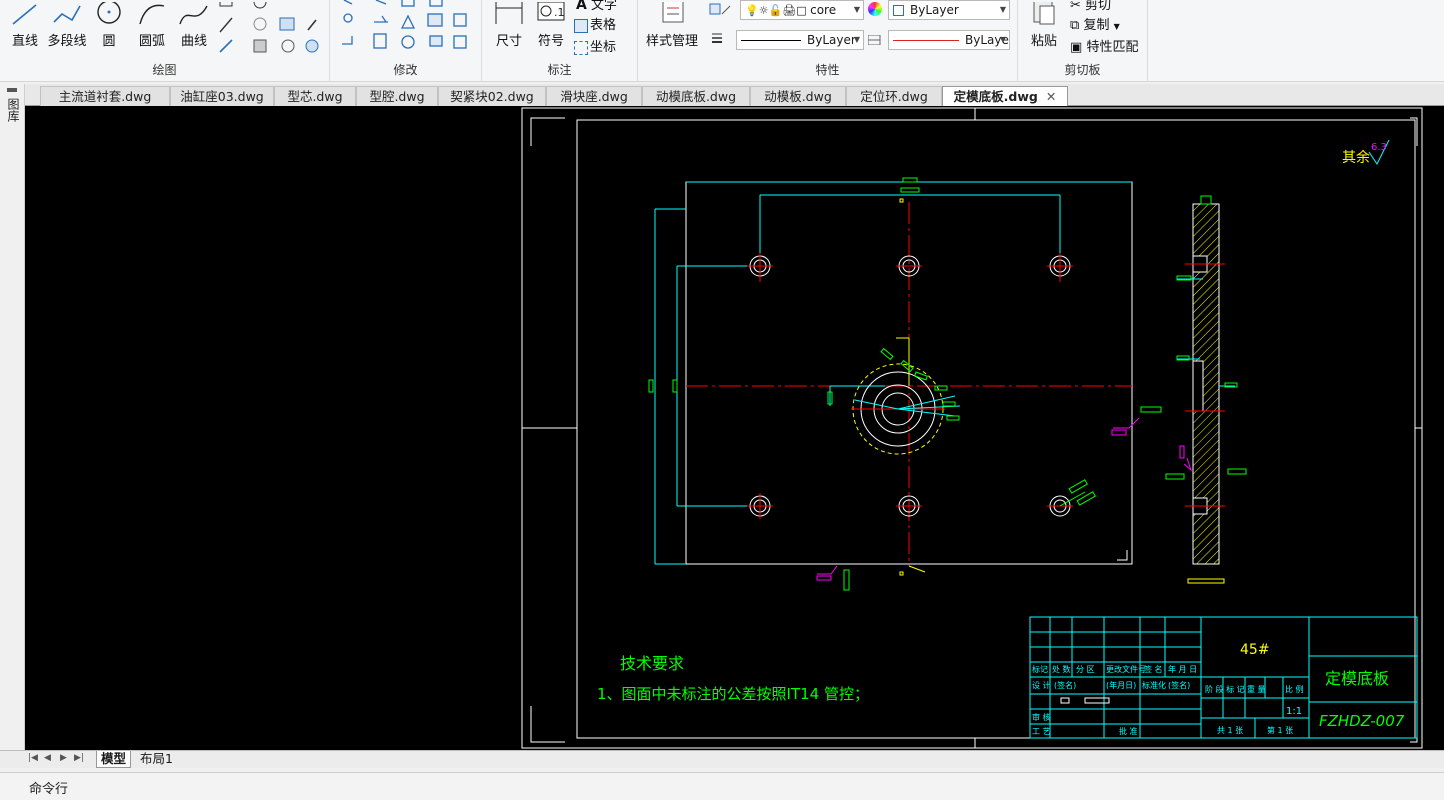  I want to click on next-layout-icon: ▶, so click(63, 758).